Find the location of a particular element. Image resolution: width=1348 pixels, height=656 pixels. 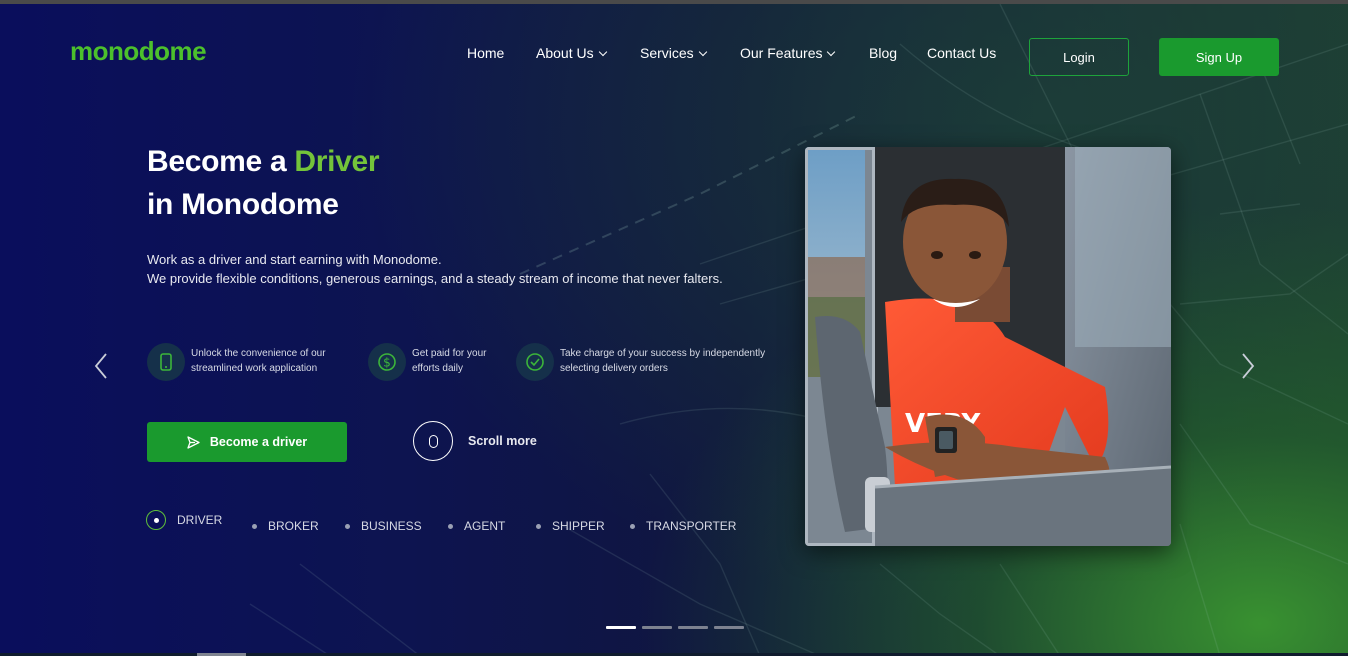

check-circle-icon is located at coordinates (535, 362).